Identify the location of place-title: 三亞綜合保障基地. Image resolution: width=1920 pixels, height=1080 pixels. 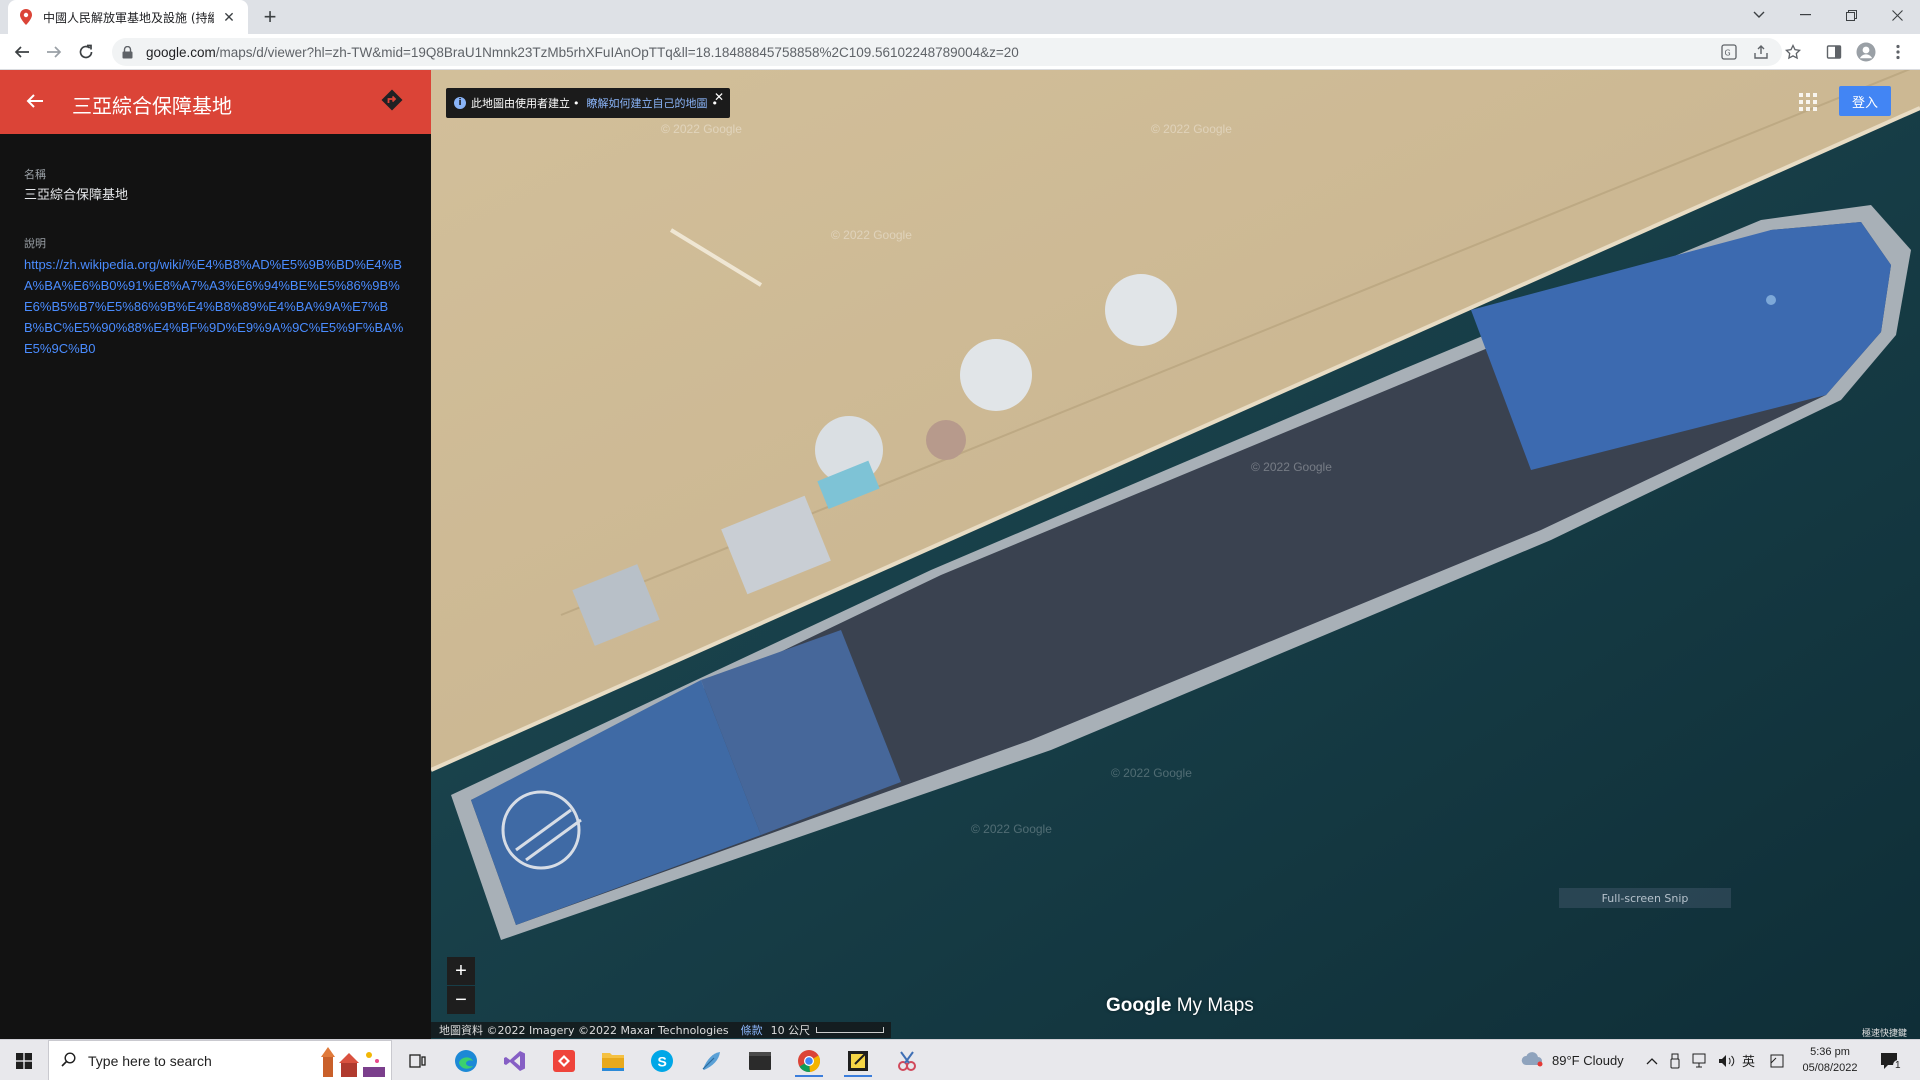
(152, 106).